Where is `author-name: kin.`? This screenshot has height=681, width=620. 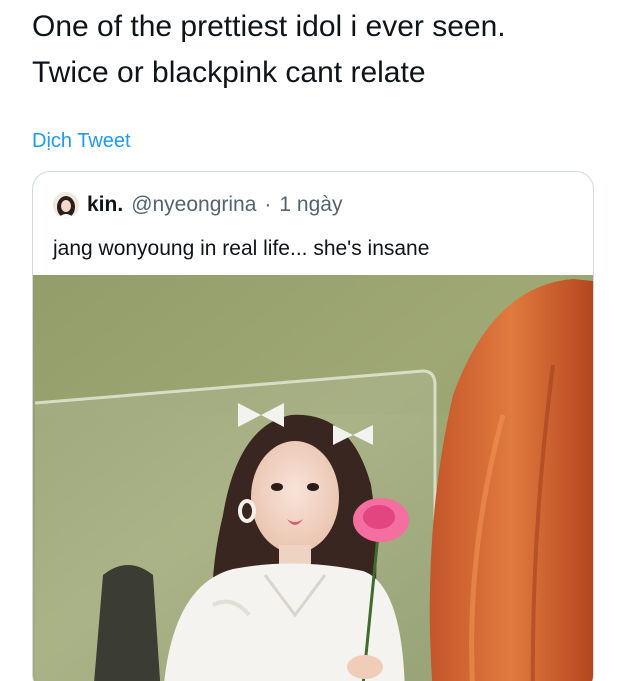 author-name: kin. is located at coordinates (105, 205).